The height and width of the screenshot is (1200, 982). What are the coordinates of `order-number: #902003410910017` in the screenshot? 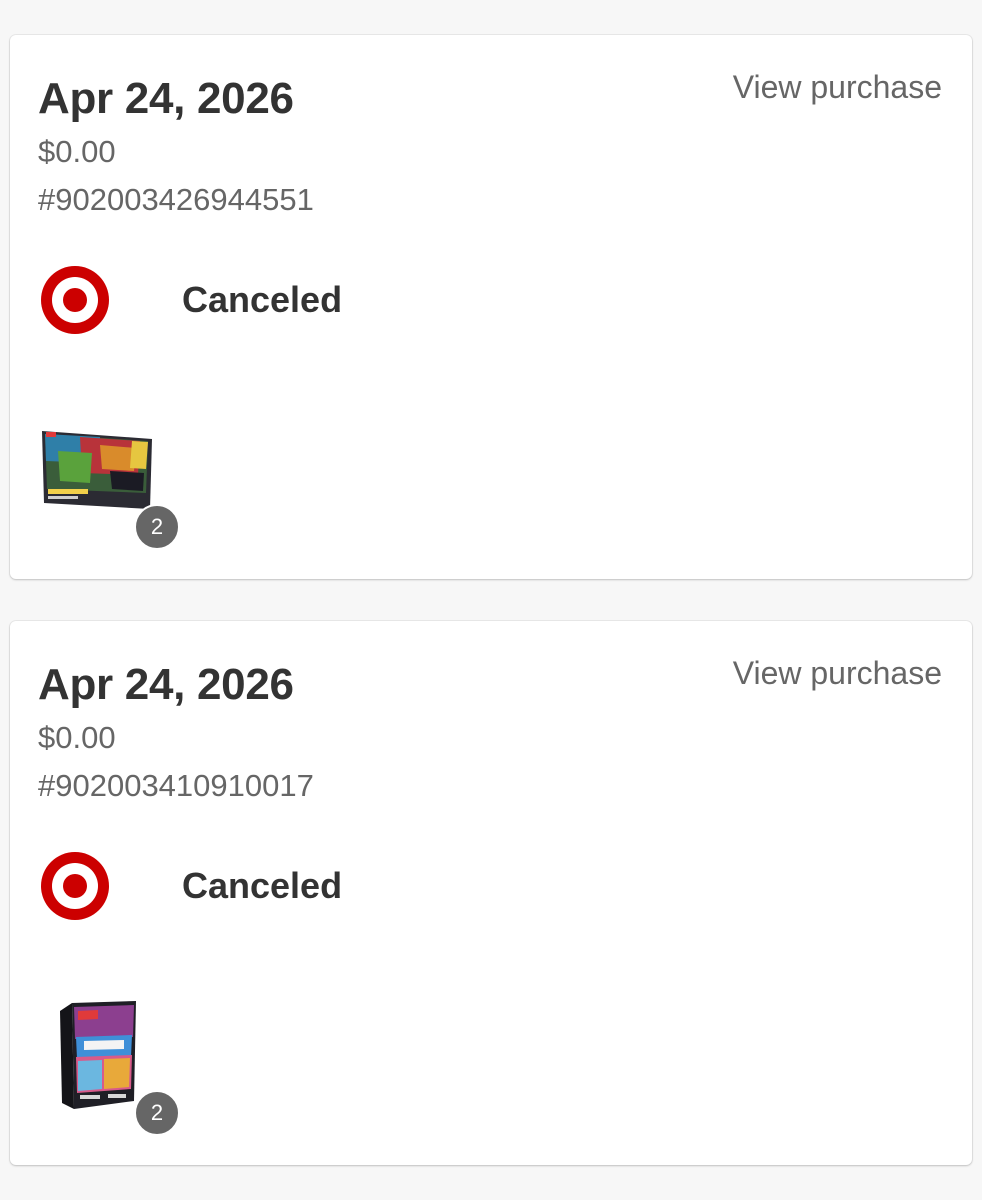 It's located at (176, 785).